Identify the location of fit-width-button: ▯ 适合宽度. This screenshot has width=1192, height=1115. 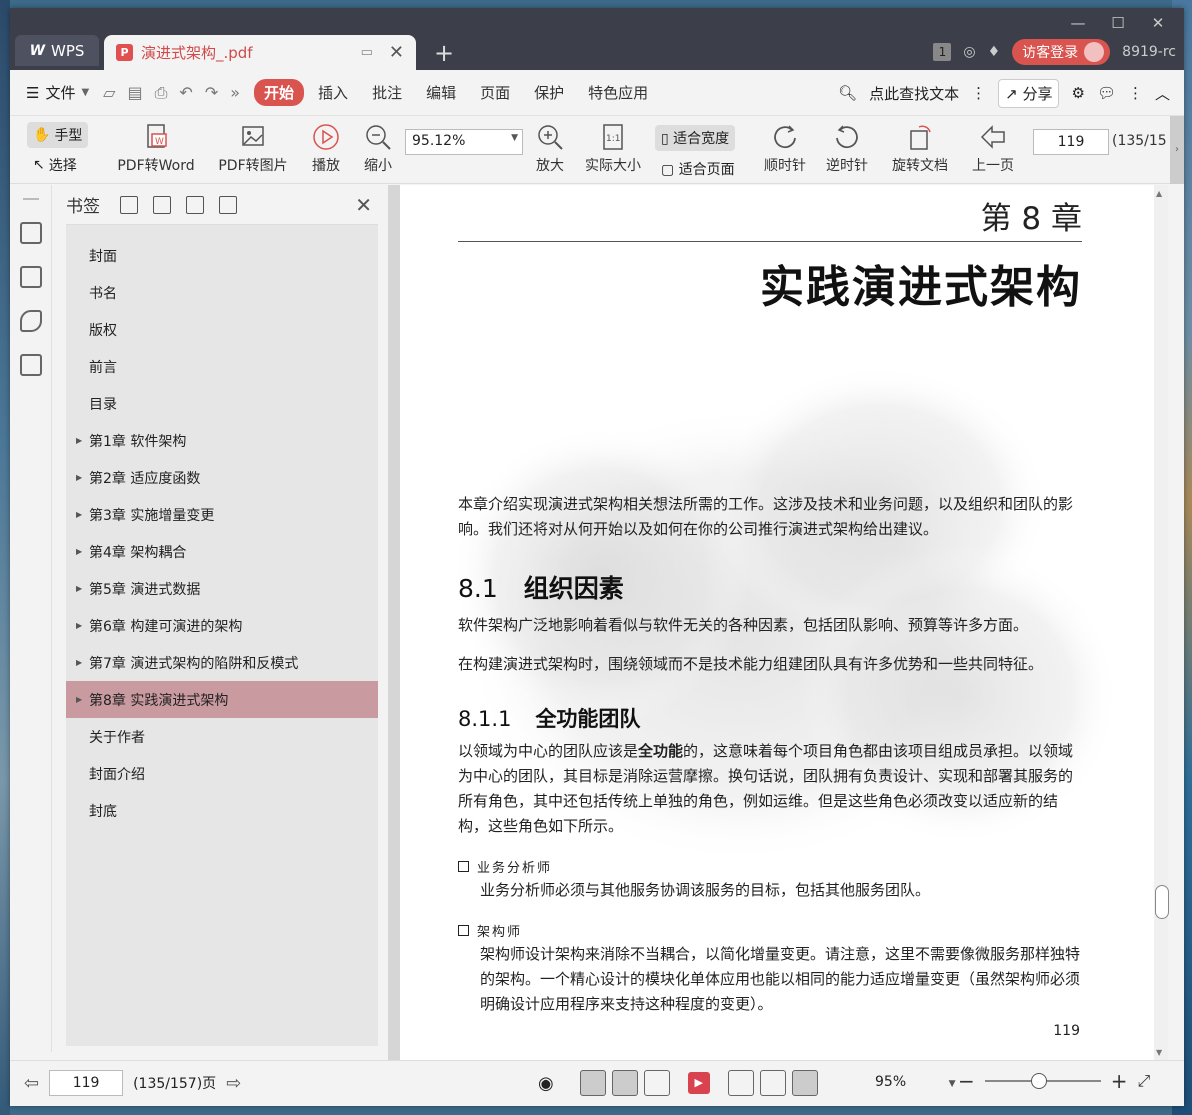
(695, 138).